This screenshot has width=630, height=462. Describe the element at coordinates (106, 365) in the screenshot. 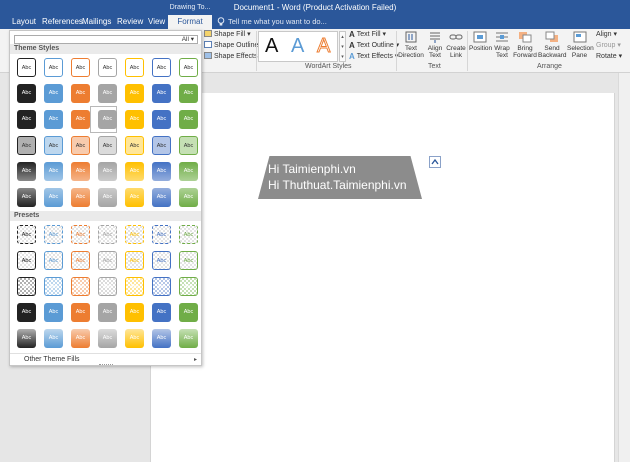

I see `resize-grip` at that location.